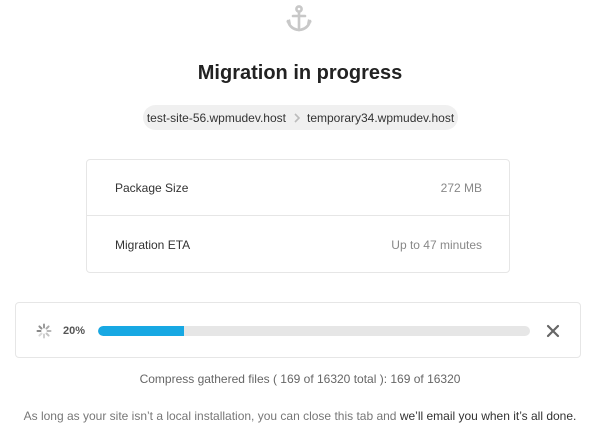  Describe the element at coordinates (153, 245) in the screenshot. I see `migration-eta-label: Migration ETA` at that location.